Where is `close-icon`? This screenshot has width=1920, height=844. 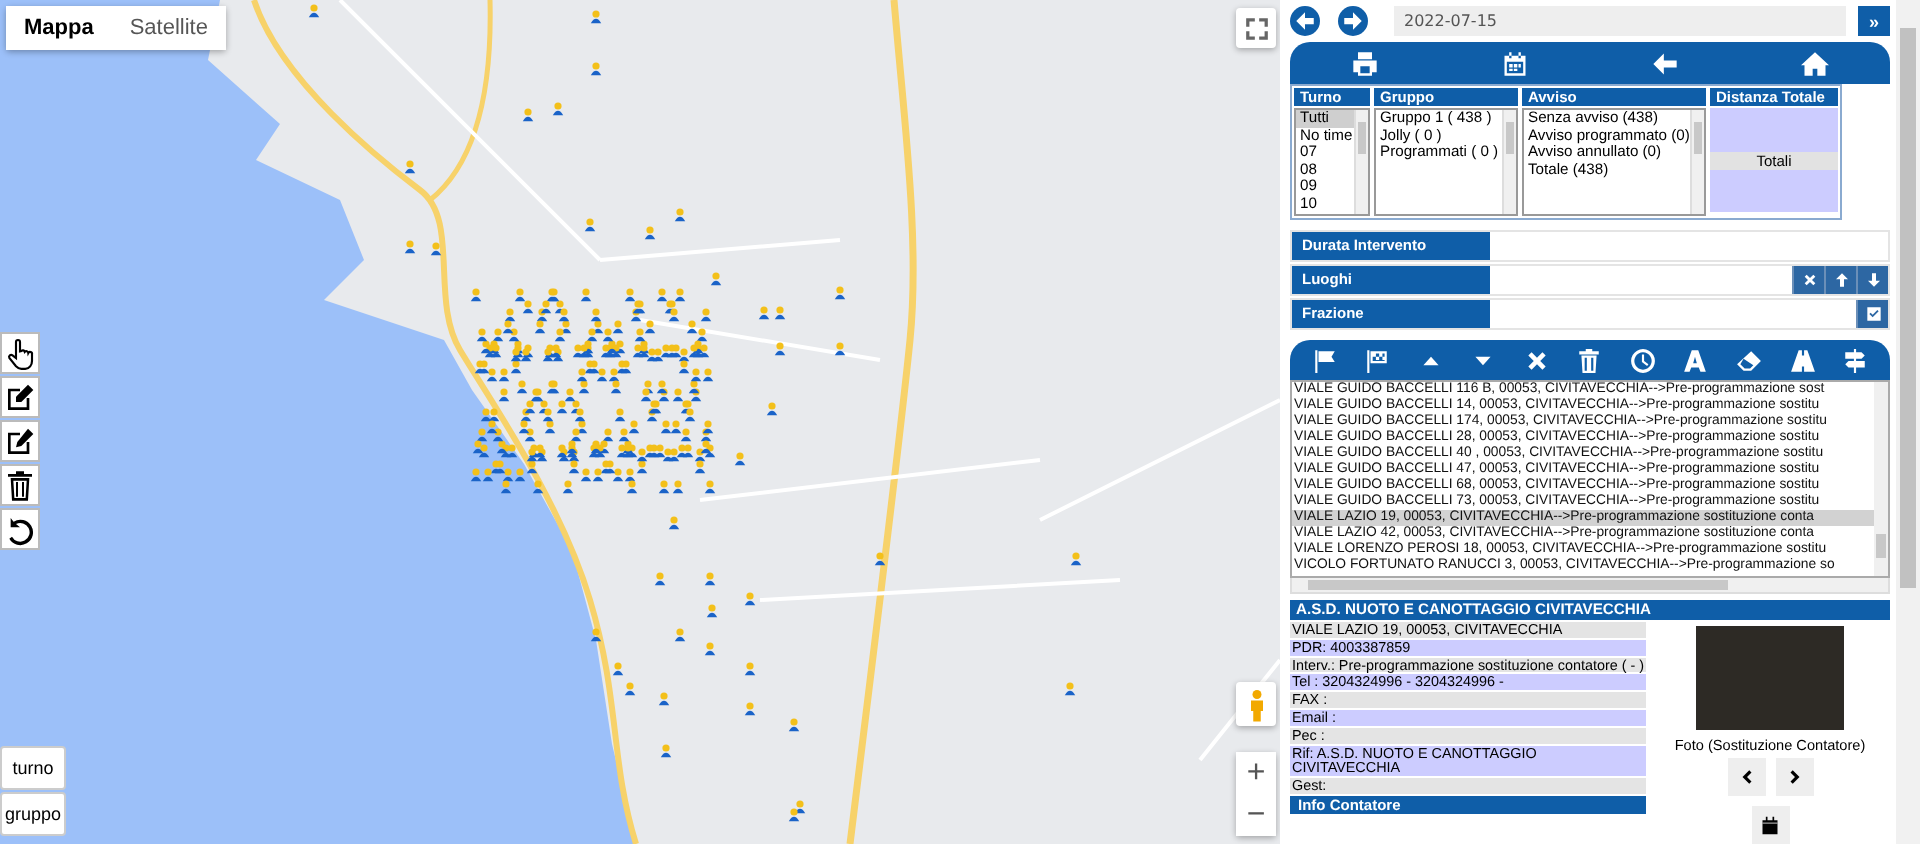 close-icon is located at coordinates (1536, 360).